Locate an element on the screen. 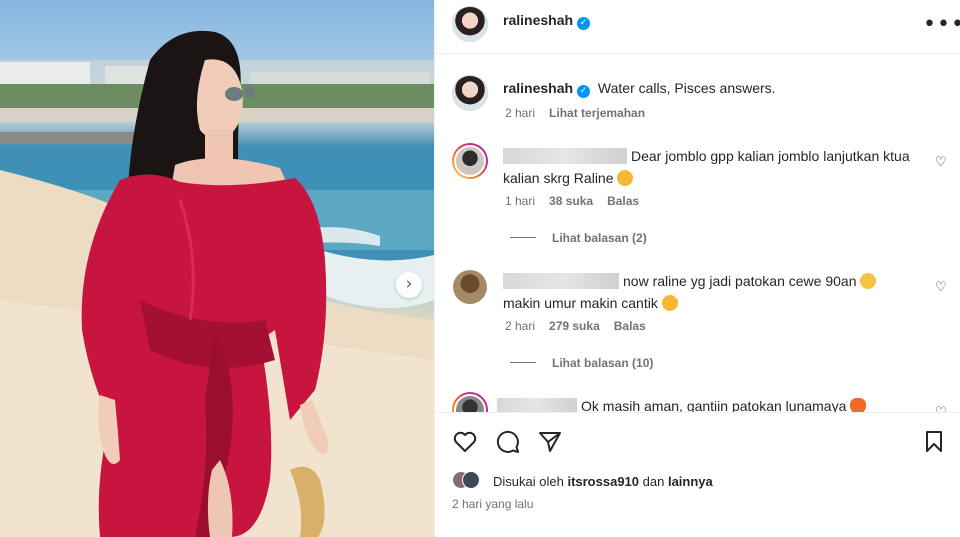 This screenshot has height=537, width=960. comment-body-line2: makin umur makin cantik is located at coordinates (580, 303).